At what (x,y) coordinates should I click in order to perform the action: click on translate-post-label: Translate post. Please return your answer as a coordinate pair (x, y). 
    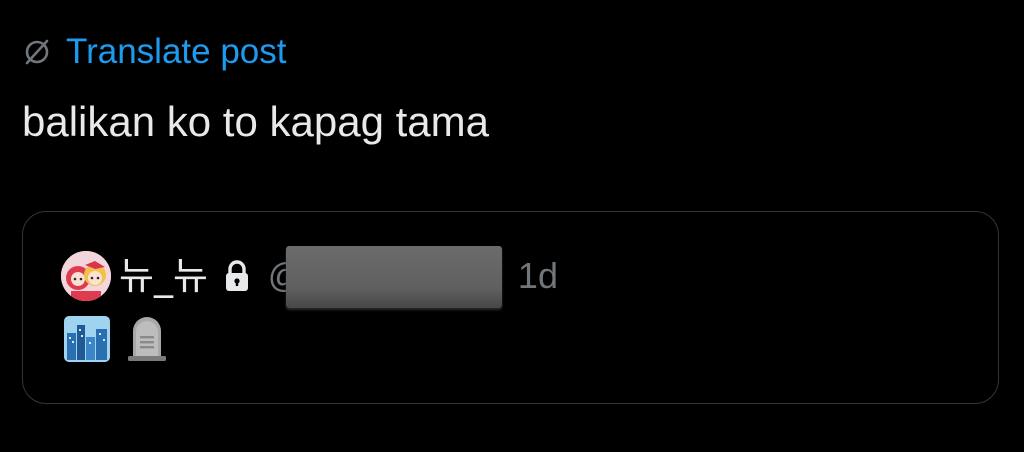
    Looking at the image, I should click on (176, 51).